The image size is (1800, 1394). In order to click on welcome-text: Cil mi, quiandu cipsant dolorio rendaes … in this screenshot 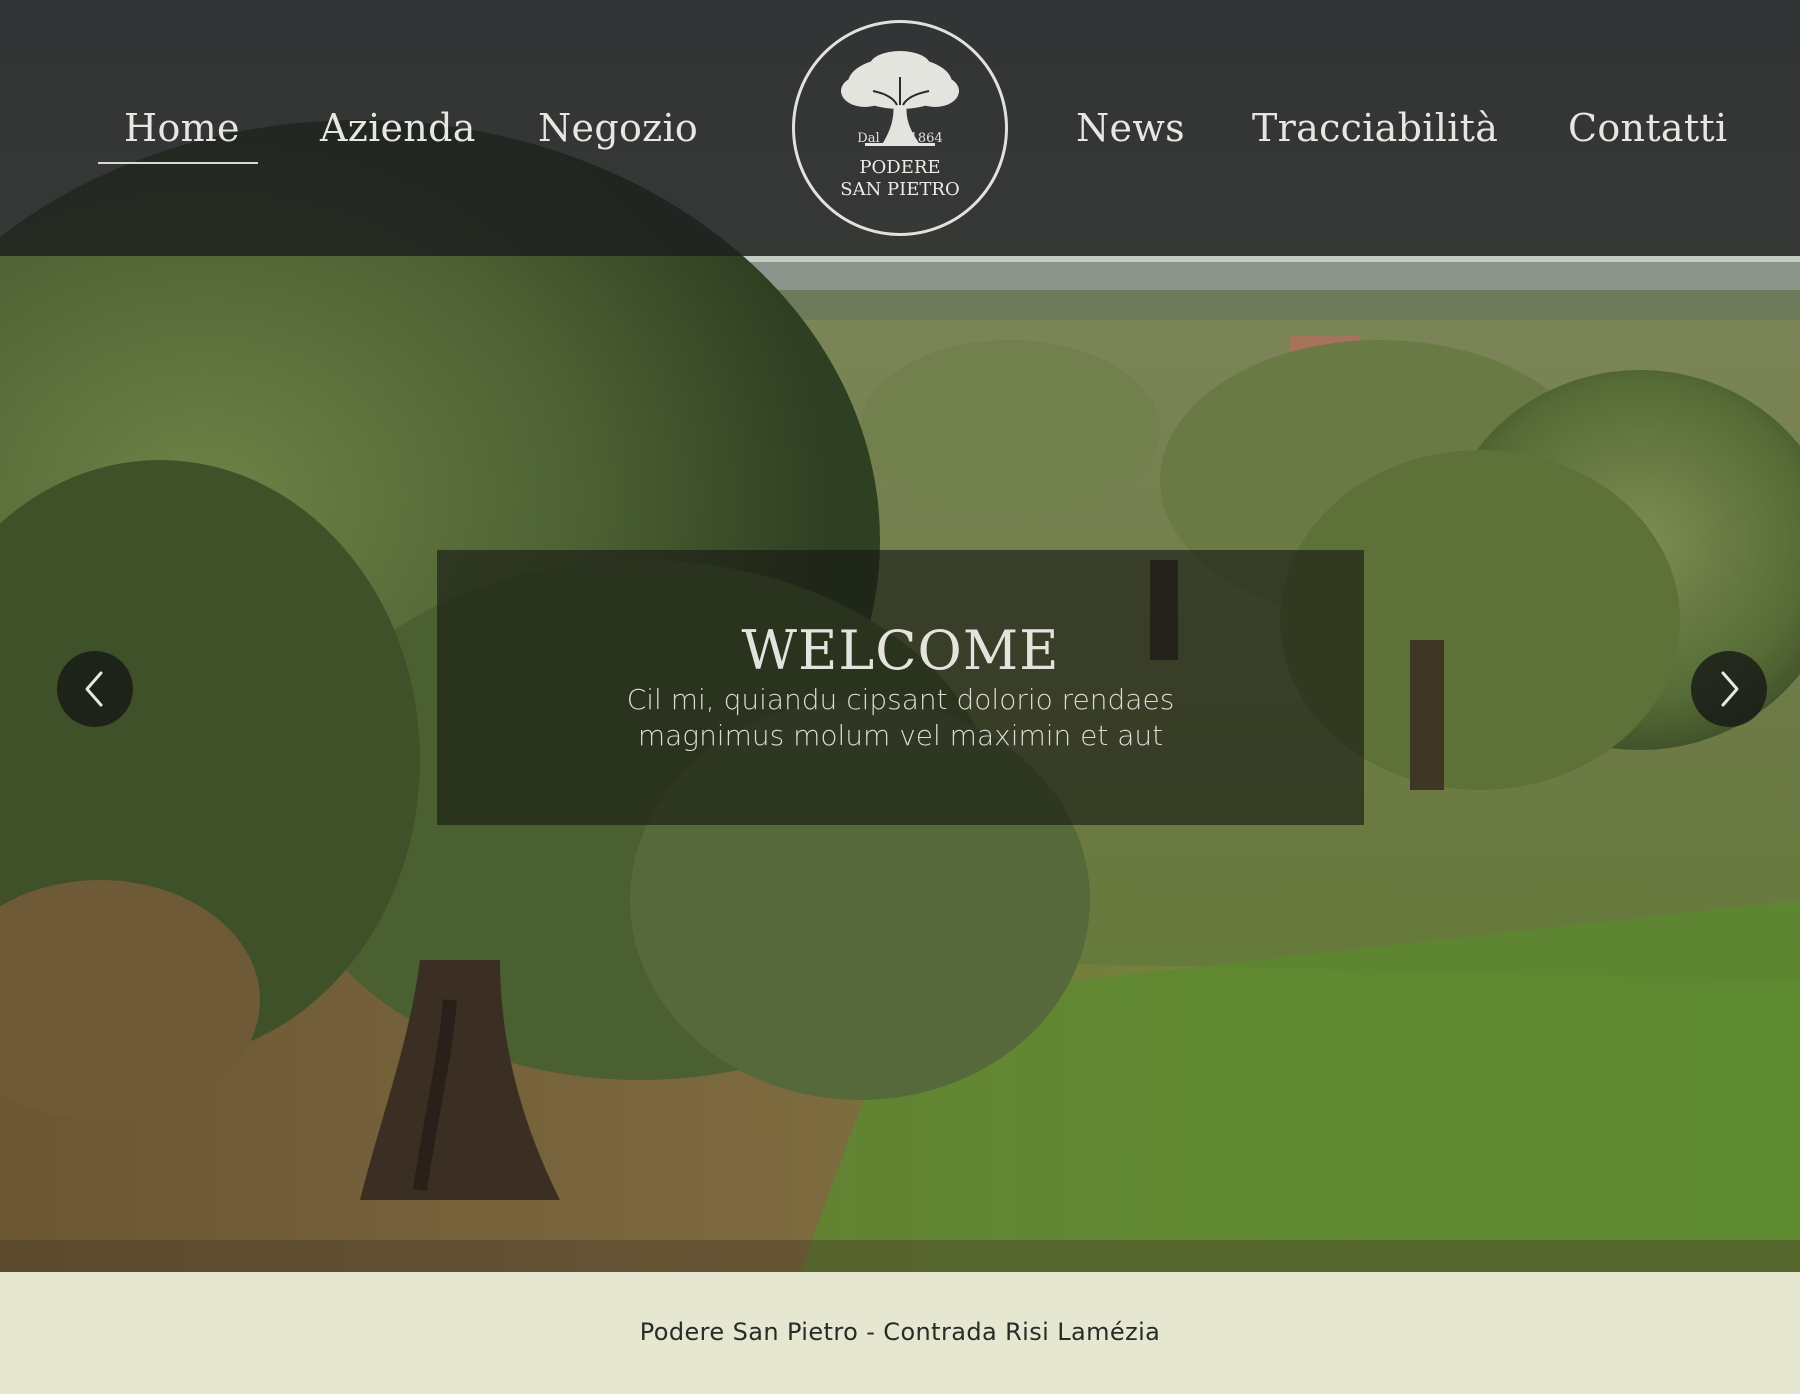, I will do `click(900, 717)`.